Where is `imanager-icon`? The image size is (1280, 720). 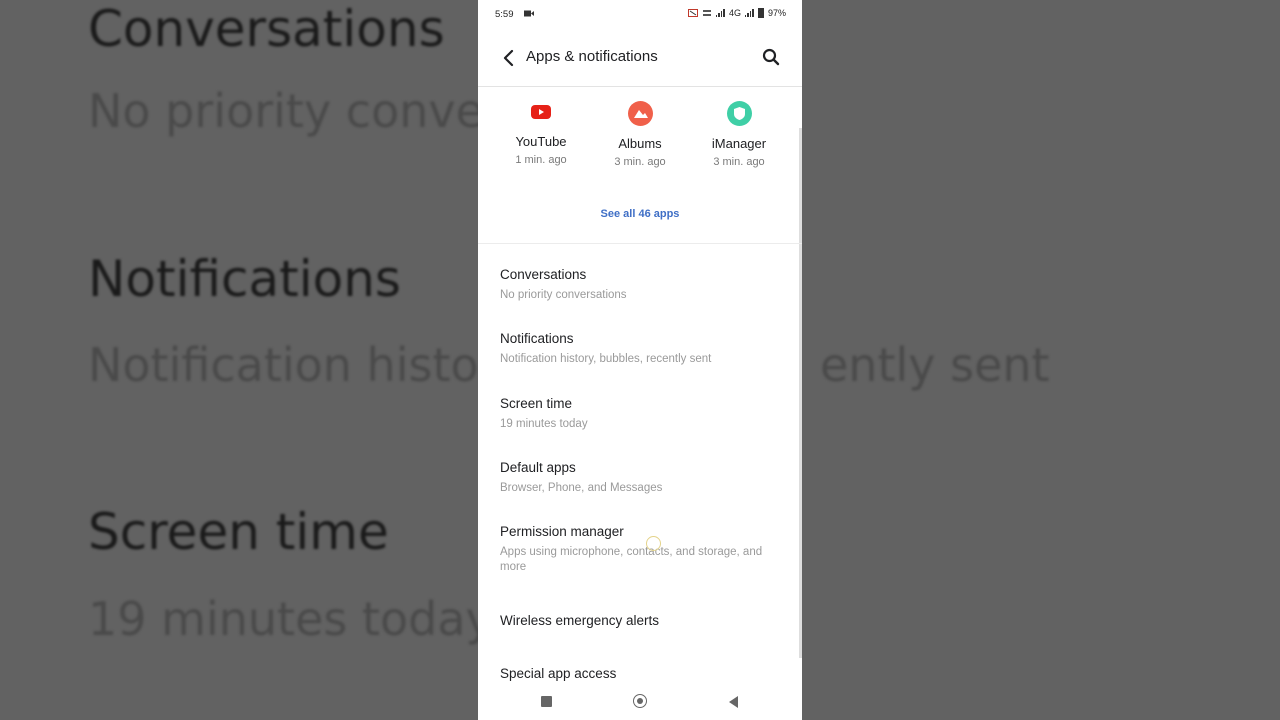
imanager-icon is located at coordinates (739, 113).